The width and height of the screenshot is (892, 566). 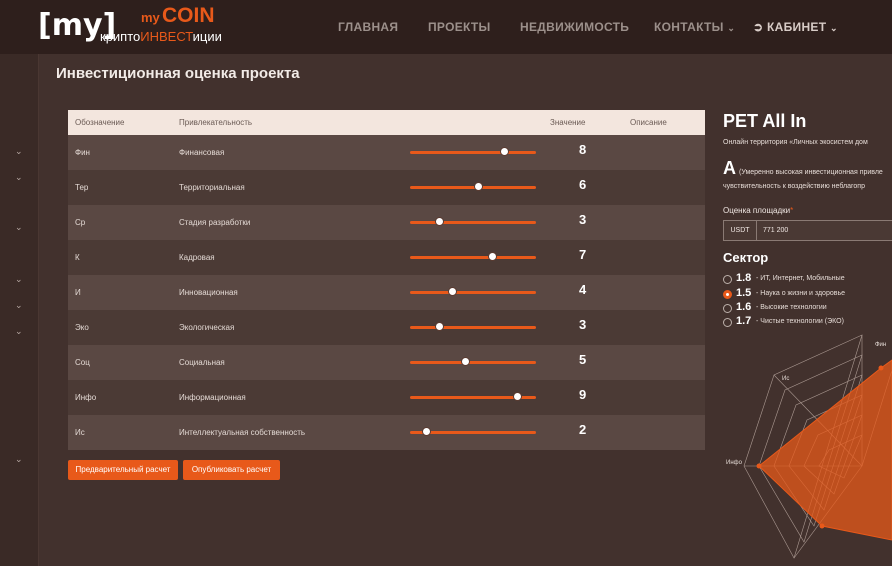 What do you see at coordinates (386, 327) in the screenshot?
I see `table-row: Эко Экологическая 3` at bounding box center [386, 327].